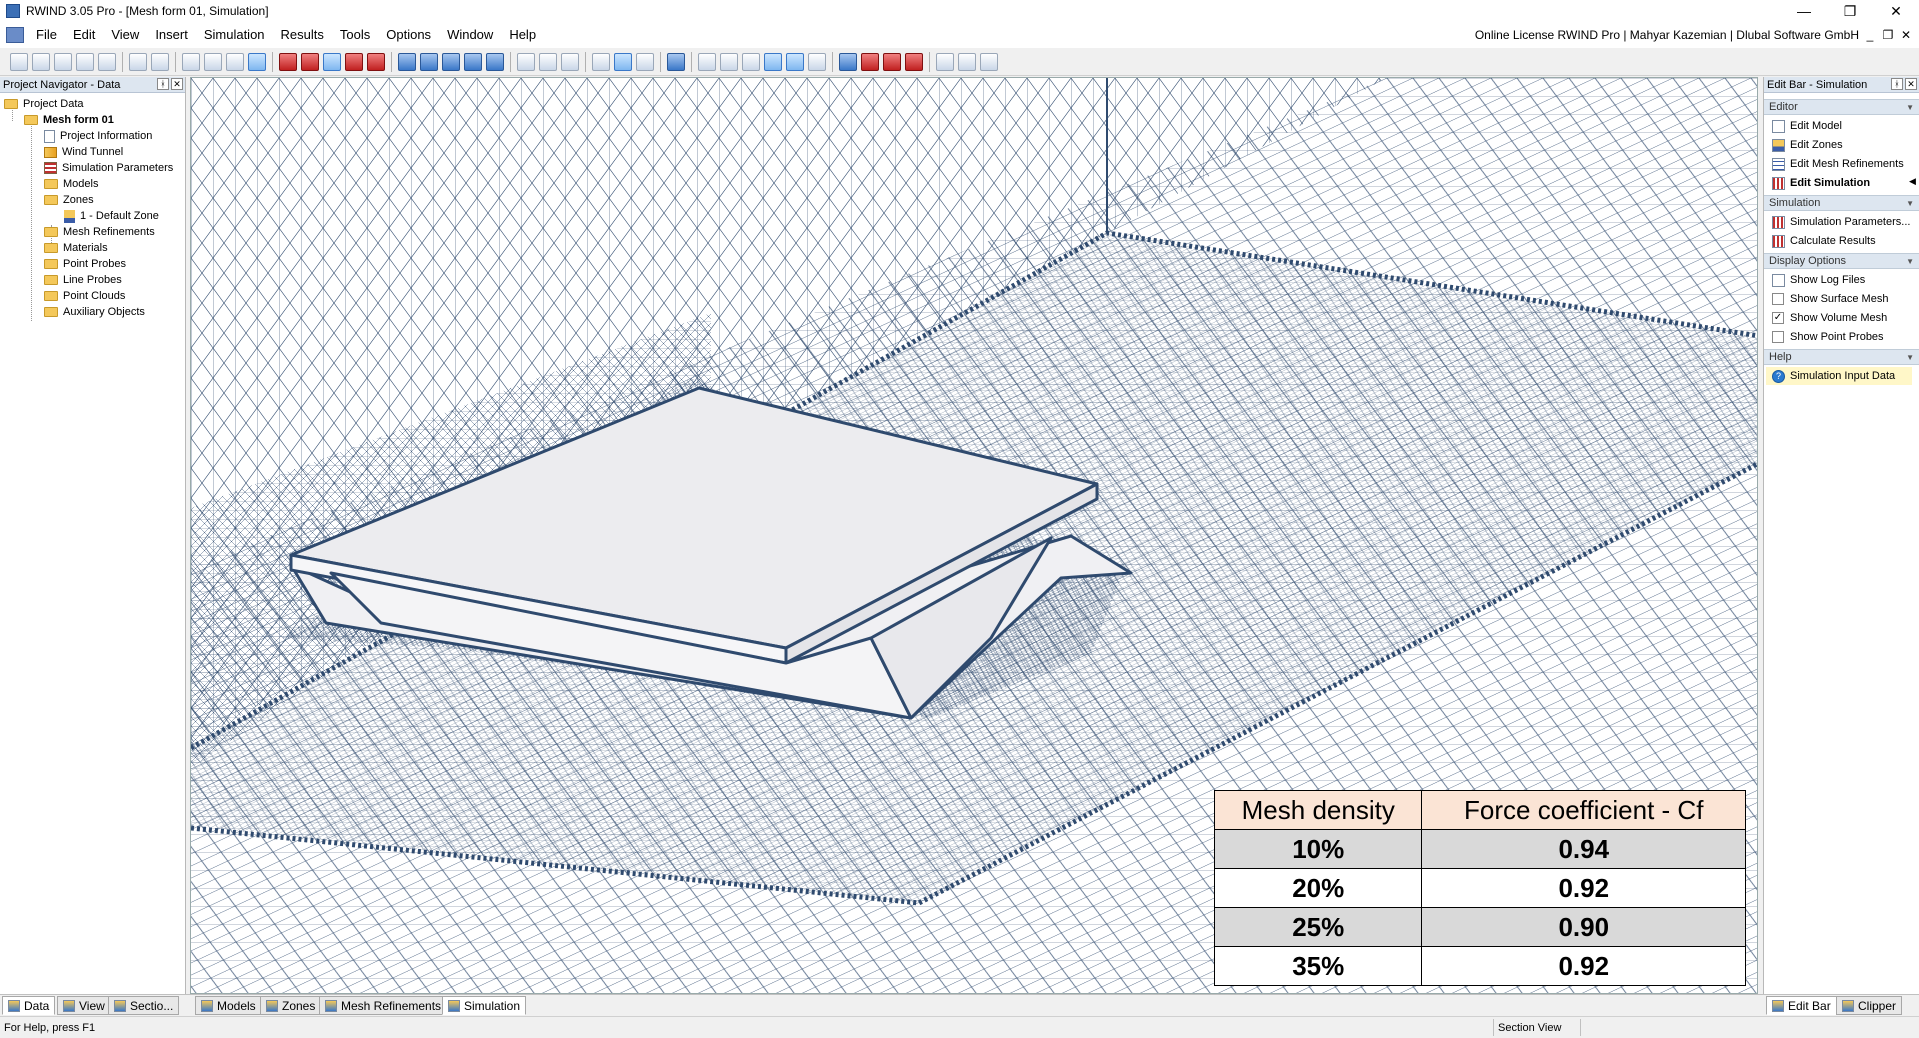 The width and height of the screenshot is (1919, 1038). I want to click on tree-item-default-zone: 1 - Default Zone, so click(111, 216).